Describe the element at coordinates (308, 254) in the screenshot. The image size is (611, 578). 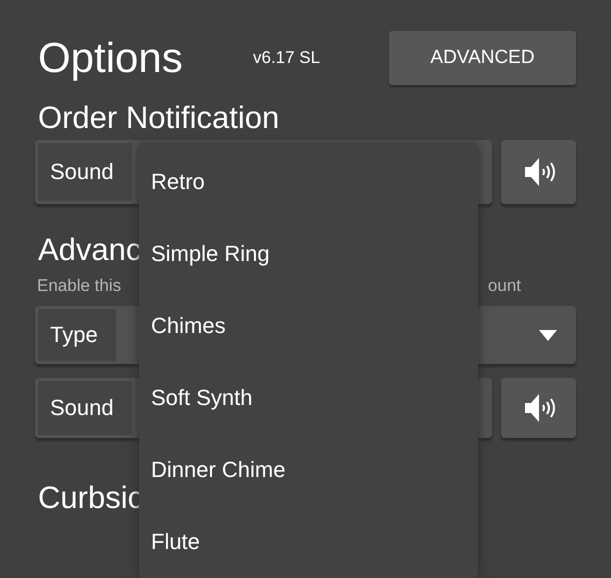
I see `menu-item: Simple Ring` at that location.